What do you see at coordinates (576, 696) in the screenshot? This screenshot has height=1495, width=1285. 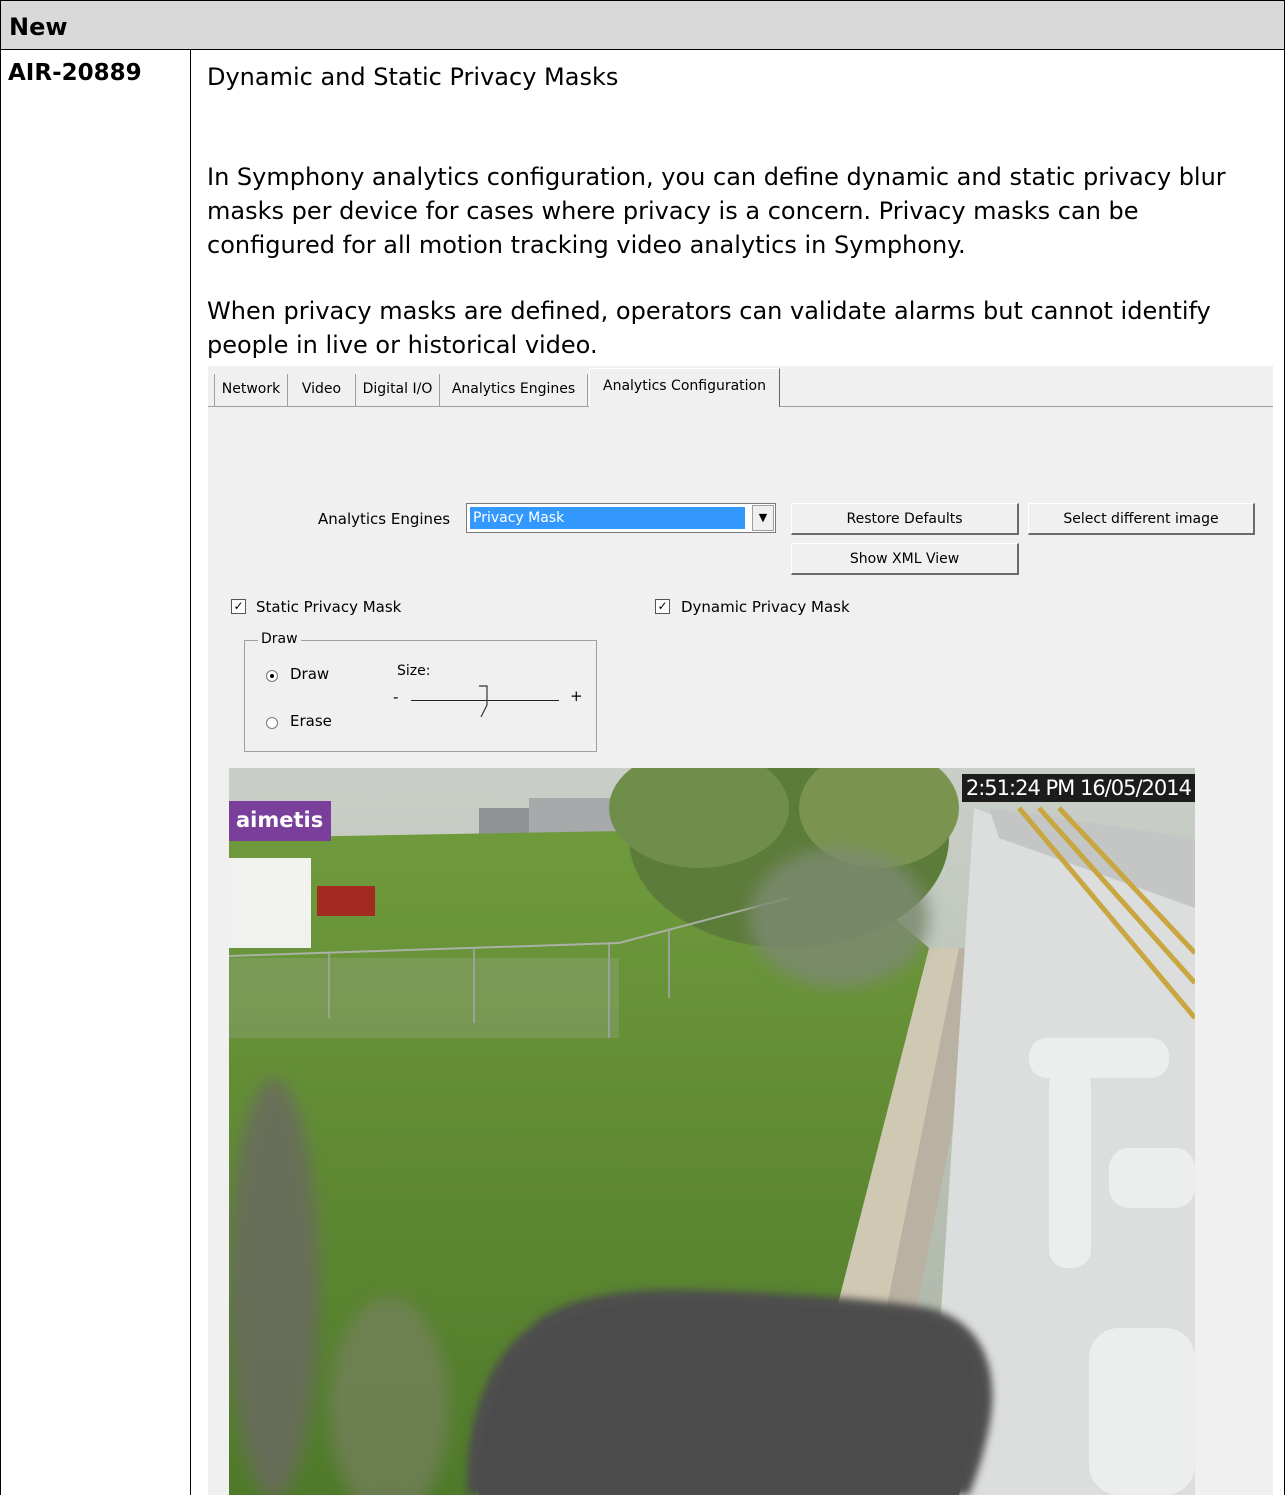 I see `size-max-label: +` at bounding box center [576, 696].